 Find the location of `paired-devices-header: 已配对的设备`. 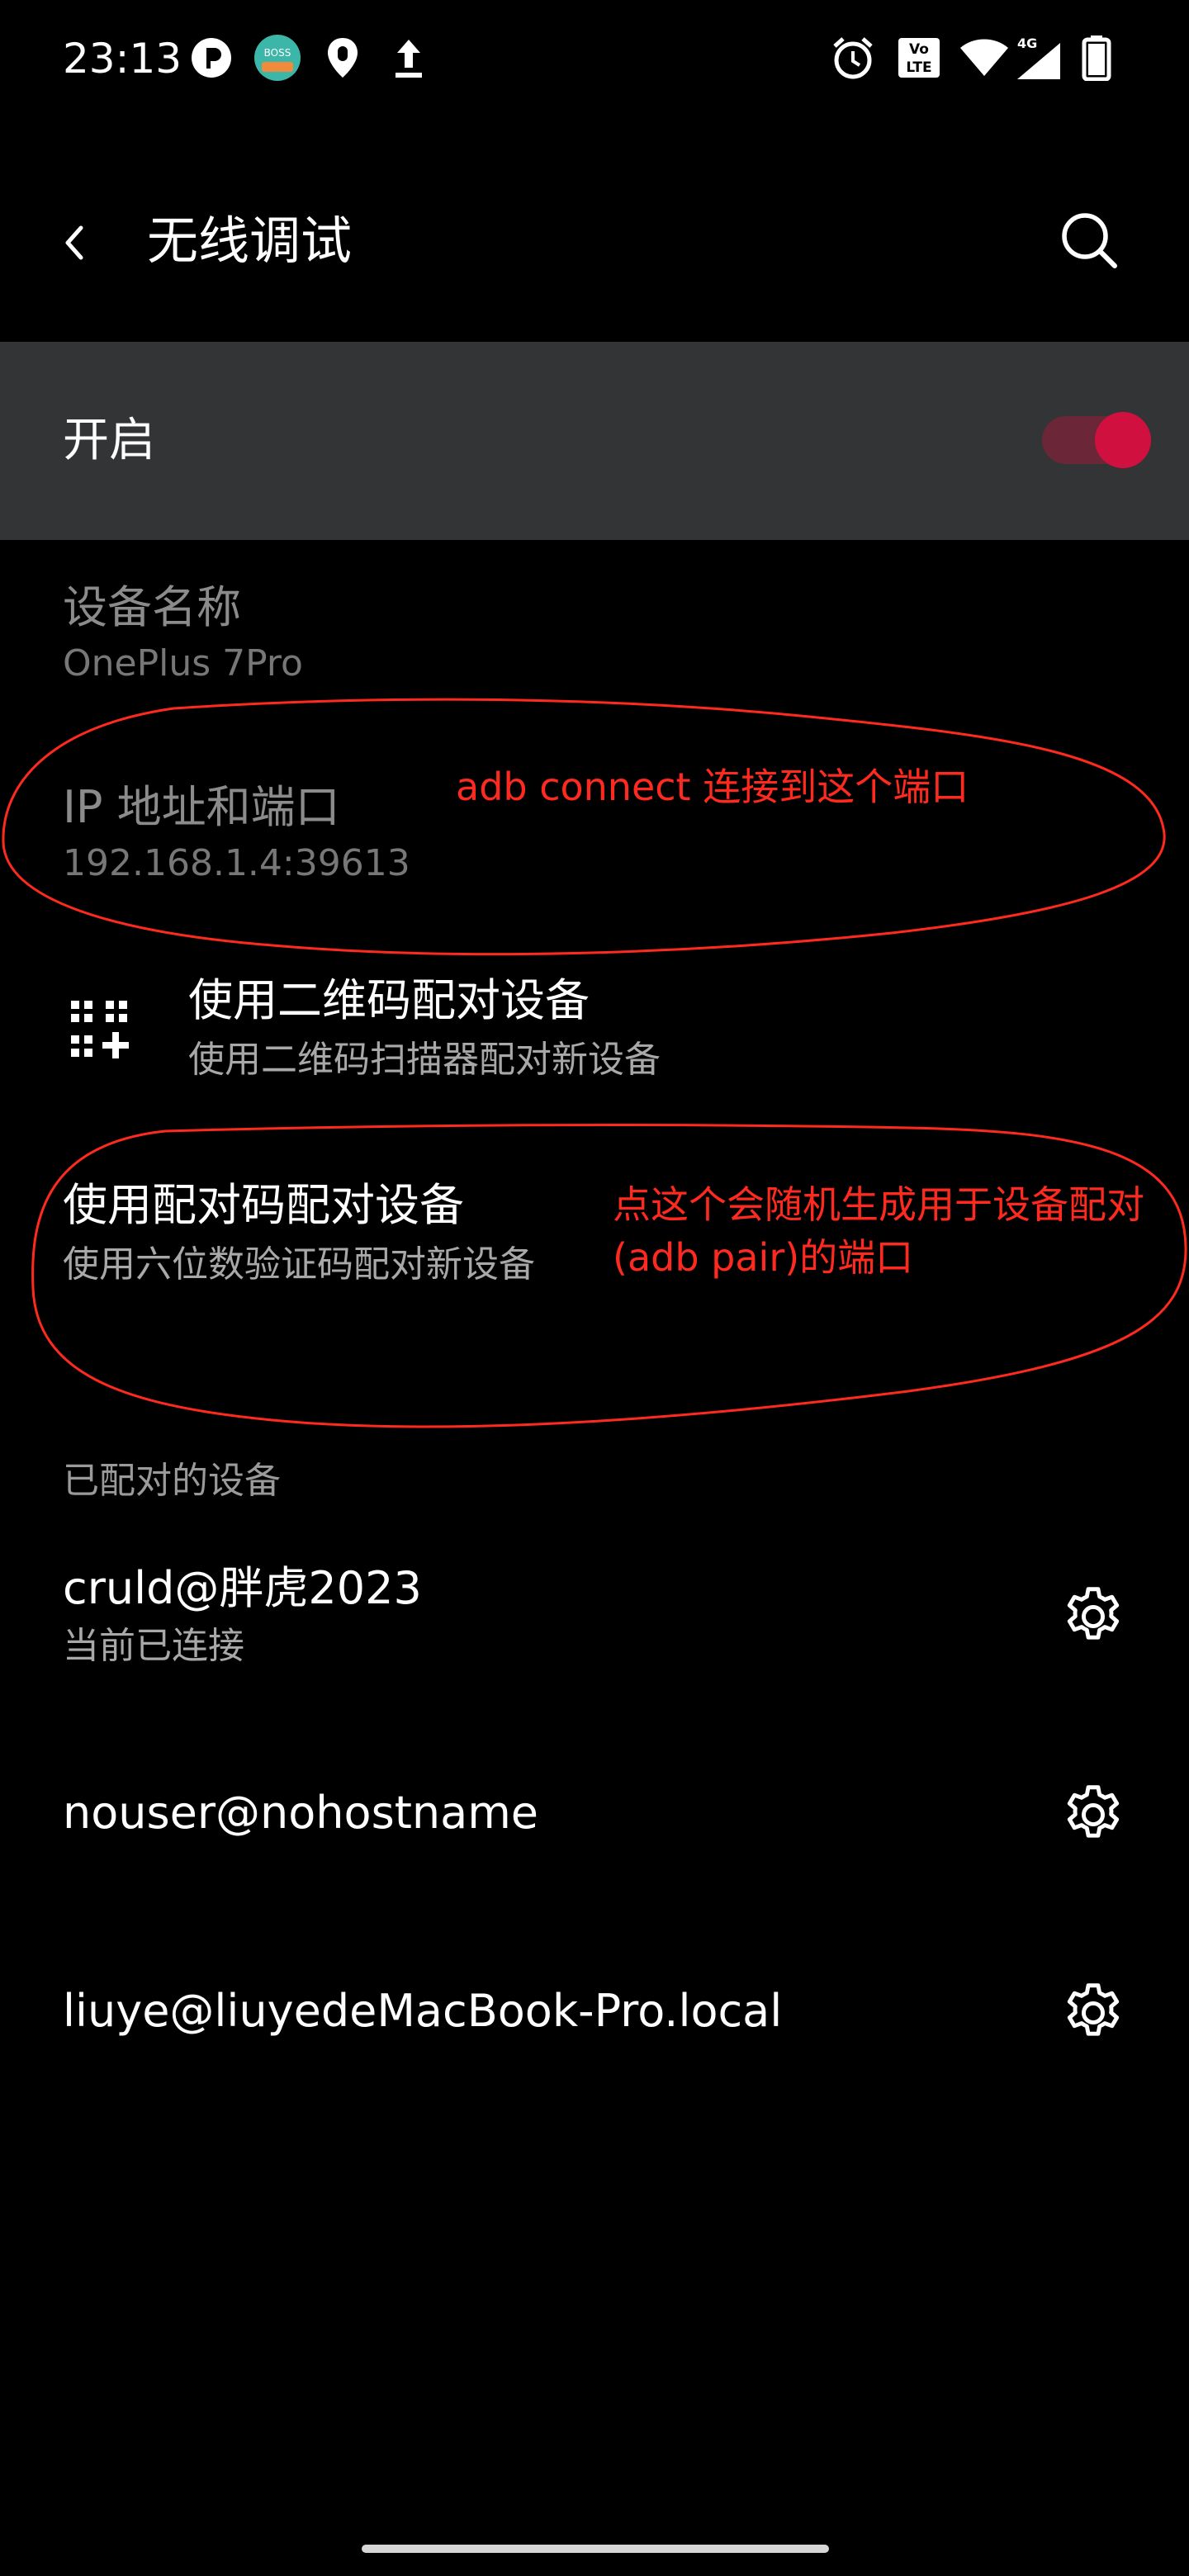

paired-devices-header: 已配对的设备 is located at coordinates (172, 1481).